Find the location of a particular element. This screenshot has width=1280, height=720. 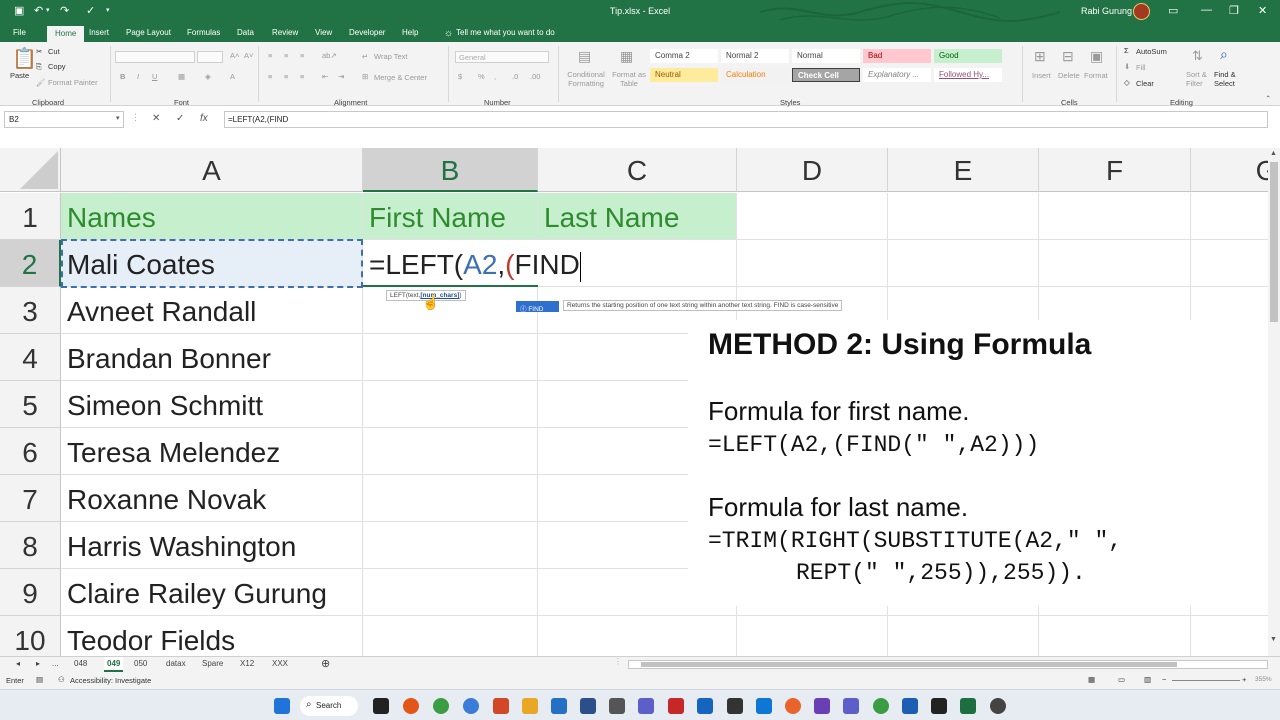

cell-a5: Simeon Schmitt is located at coordinates (212, 404).